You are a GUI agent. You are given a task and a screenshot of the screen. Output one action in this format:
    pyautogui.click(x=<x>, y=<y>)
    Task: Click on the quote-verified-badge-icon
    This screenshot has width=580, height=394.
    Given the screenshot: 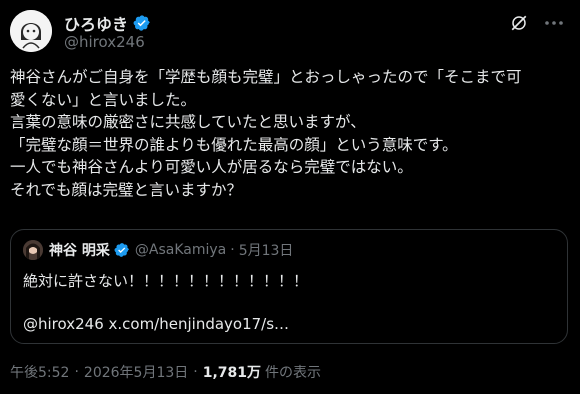 What is the action you would take?
    pyautogui.click(x=122, y=250)
    